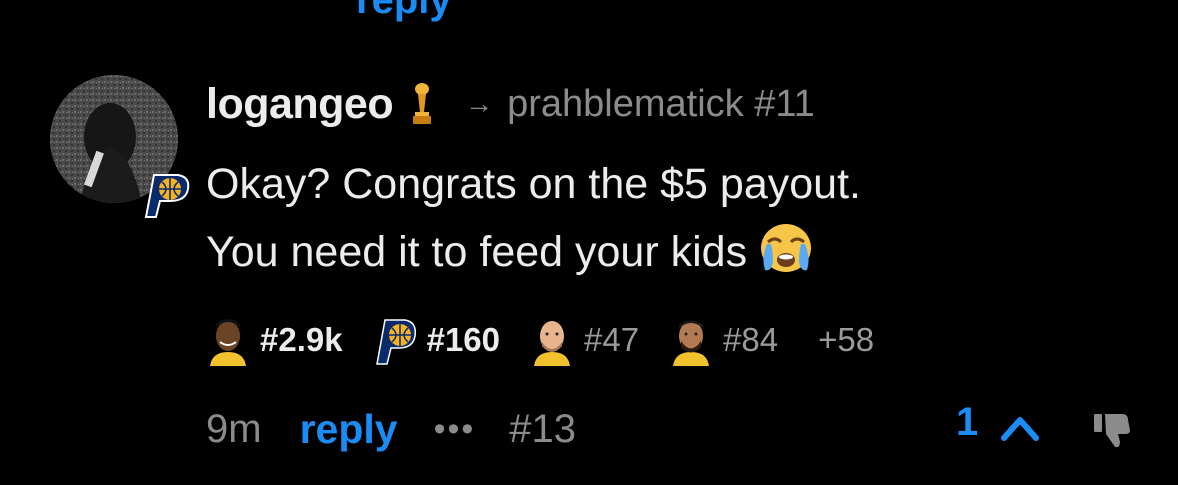  I want to click on comment-header: logangeo → prahblematick #11, so click(510, 104).